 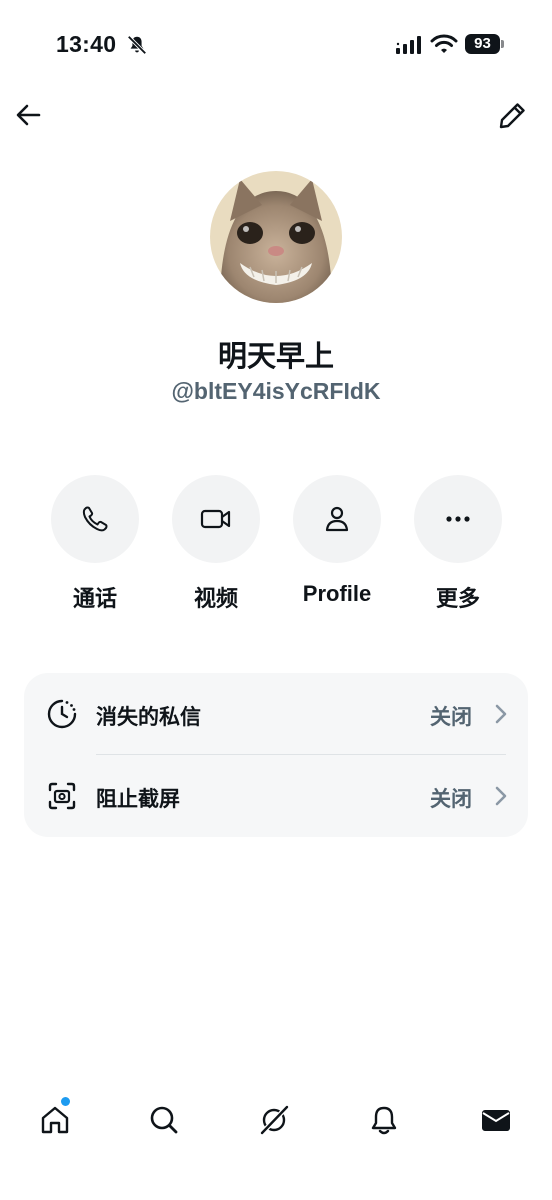 What do you see at coordinates (275, 357) in the screenshot?
I see `display-name: 明天早上` at bounding box center [275, 357].